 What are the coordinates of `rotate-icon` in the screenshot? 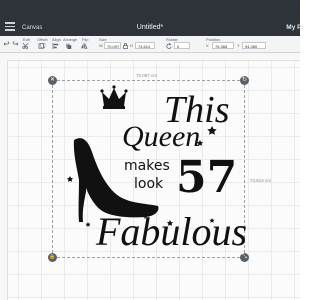 It's located at (169, 46).